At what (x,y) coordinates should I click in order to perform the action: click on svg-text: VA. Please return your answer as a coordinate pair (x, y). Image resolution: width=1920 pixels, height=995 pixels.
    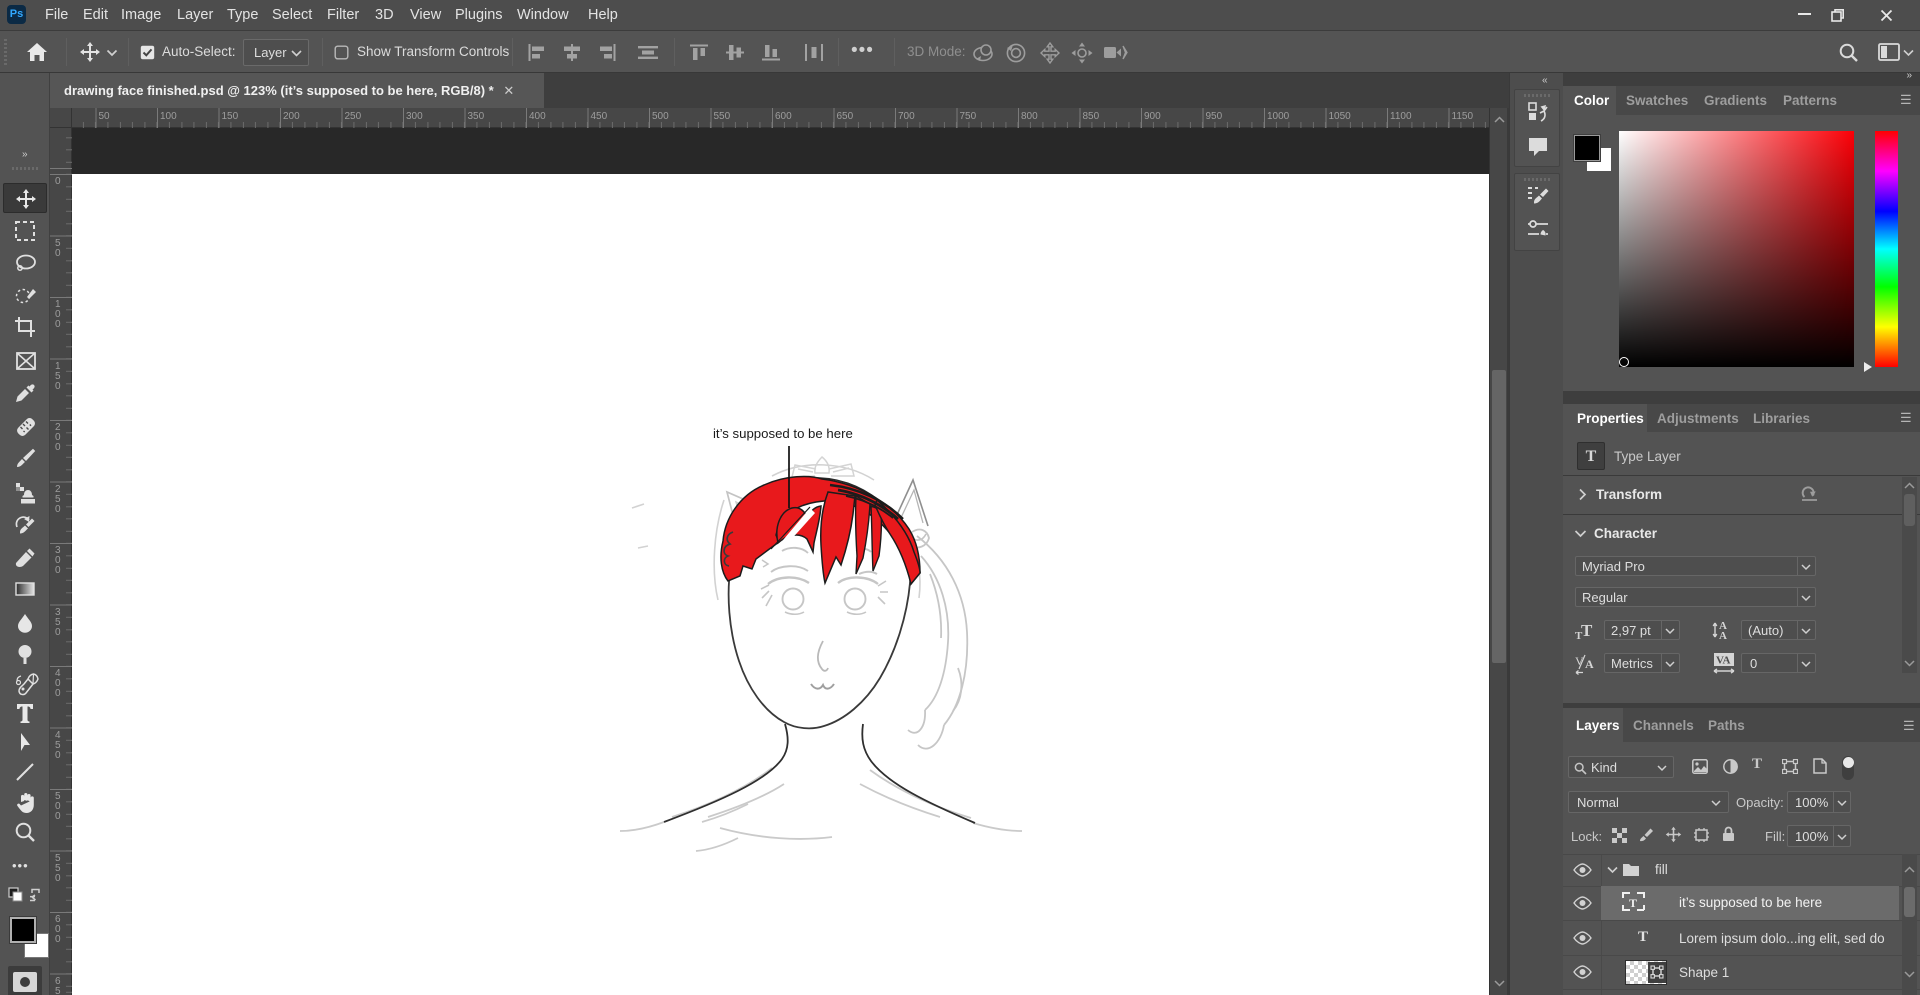
    Looking at the image, I should click on (1723, 661).